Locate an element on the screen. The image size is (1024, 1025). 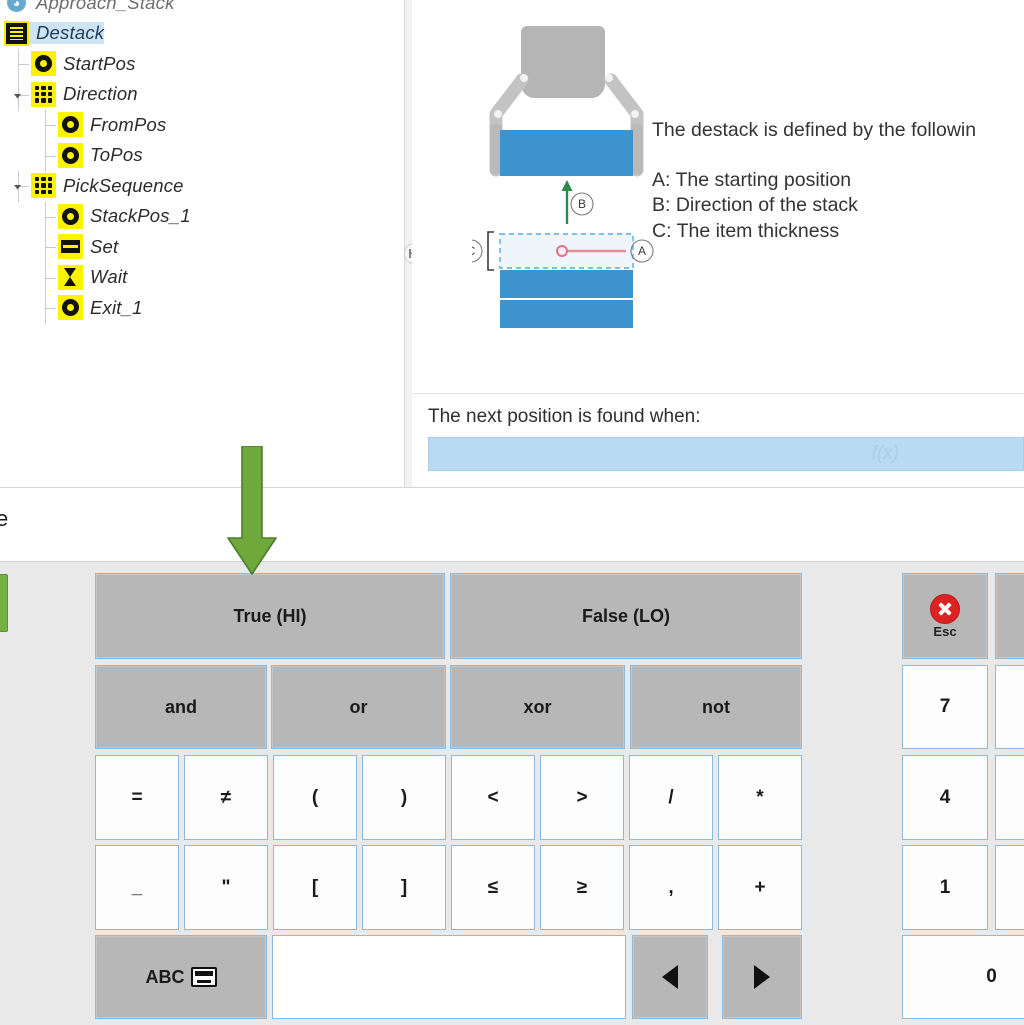
key-divide: / is located at coordinates (671, 797).